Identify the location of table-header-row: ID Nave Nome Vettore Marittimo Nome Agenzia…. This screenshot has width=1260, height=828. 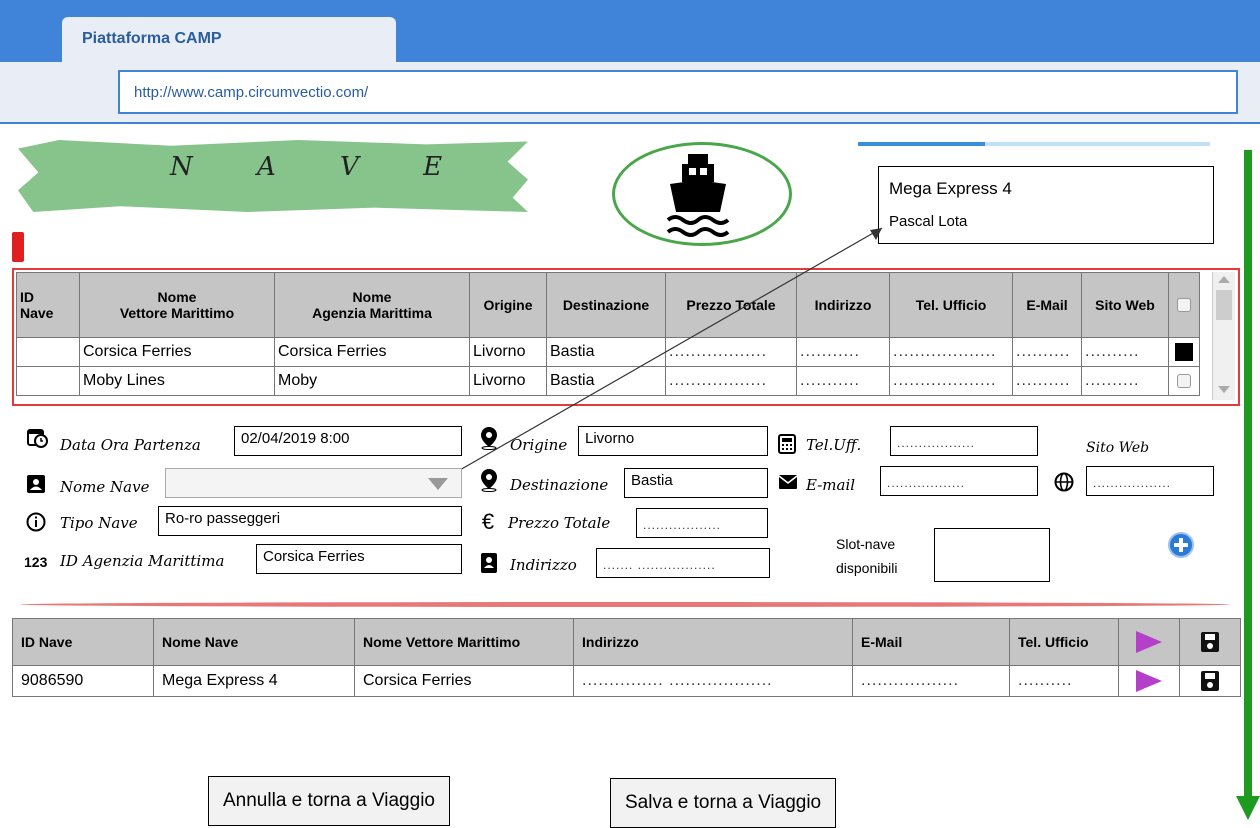
(608, 305).